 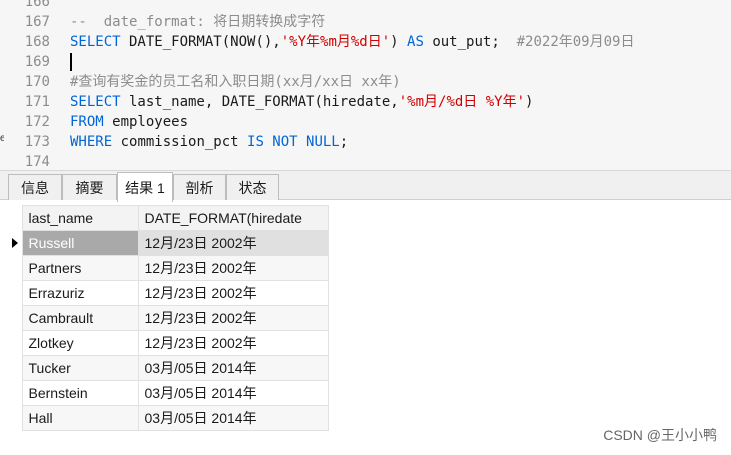 I want to click on code-line: 174, so click(x=365, y=161).